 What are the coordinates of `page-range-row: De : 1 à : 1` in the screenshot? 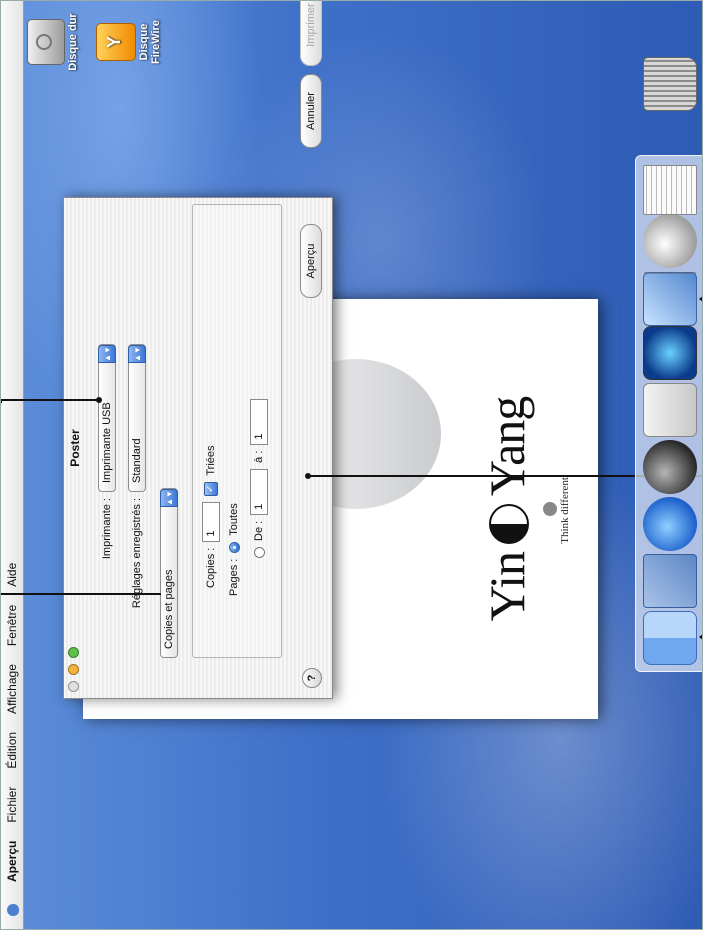 It's located at (259, 478).